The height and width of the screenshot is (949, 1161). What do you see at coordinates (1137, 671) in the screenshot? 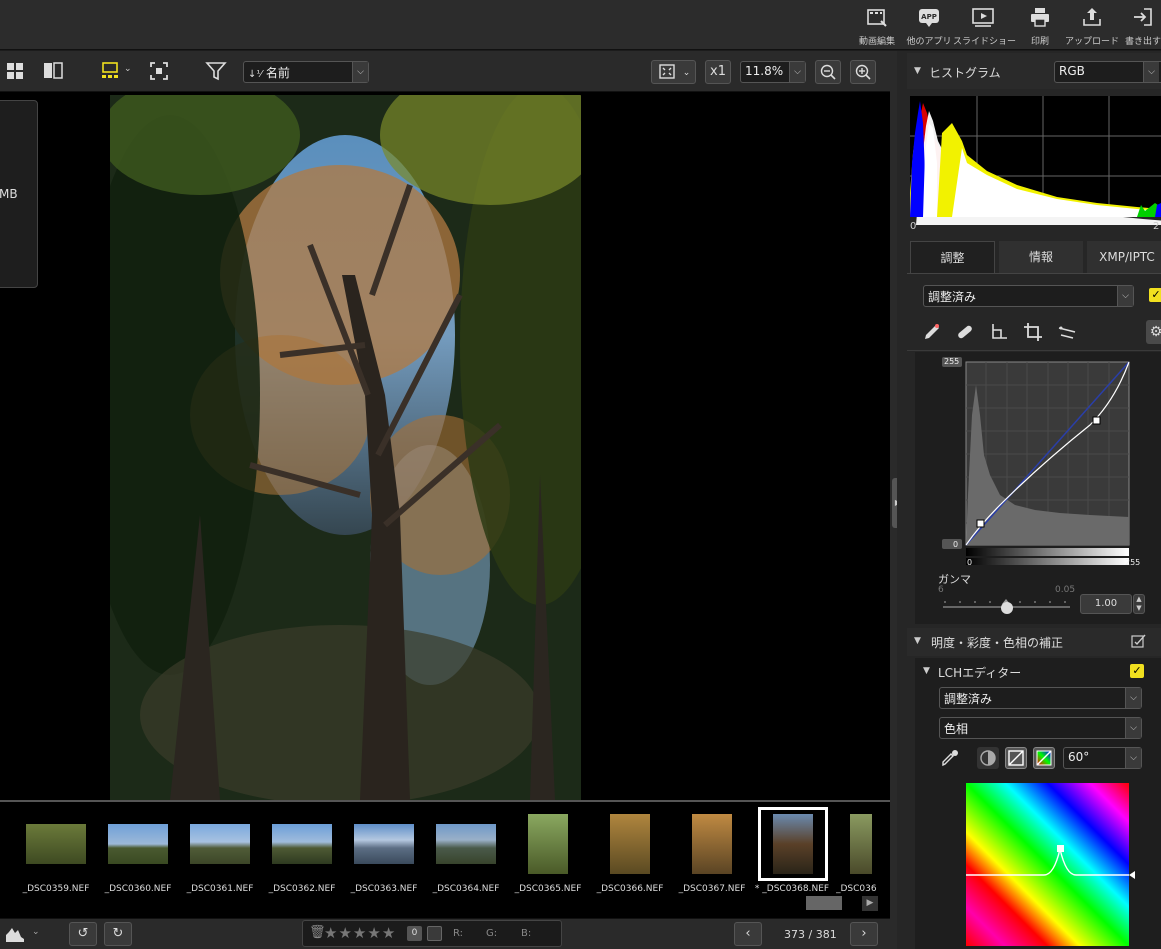
I see `lch-enabled-checkbox: ✓` at bounding box center [1137, 671].